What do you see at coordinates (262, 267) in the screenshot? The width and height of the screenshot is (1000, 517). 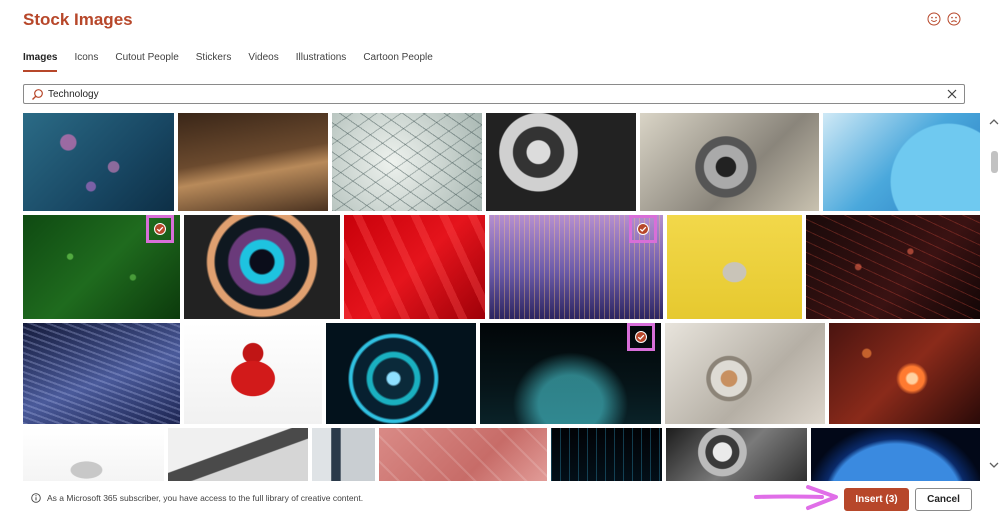 I see `image-tile-camera-lens` at bounding box center [262, 267].